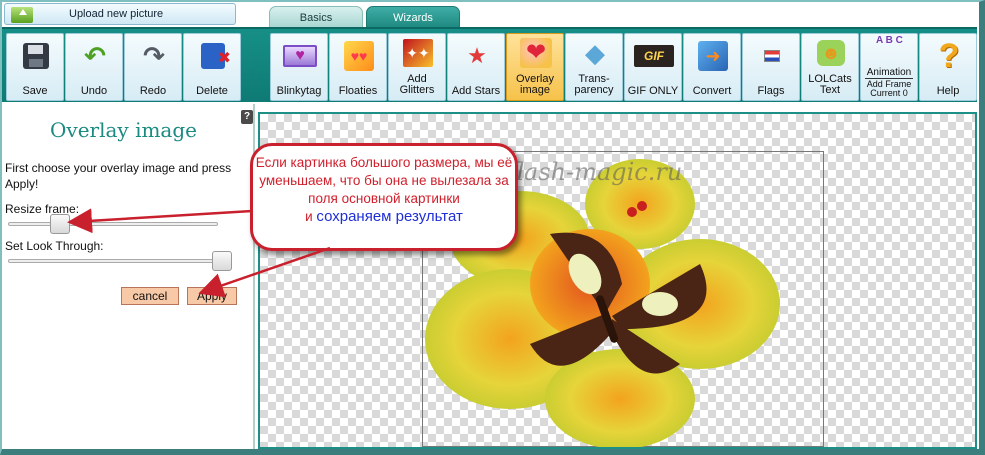 The image size is (985, 455). What do you see at coordinates (299, 91) in the screenshot?
I see `blinkytag-label: Blinkytag` at bounding box center [299, 91].